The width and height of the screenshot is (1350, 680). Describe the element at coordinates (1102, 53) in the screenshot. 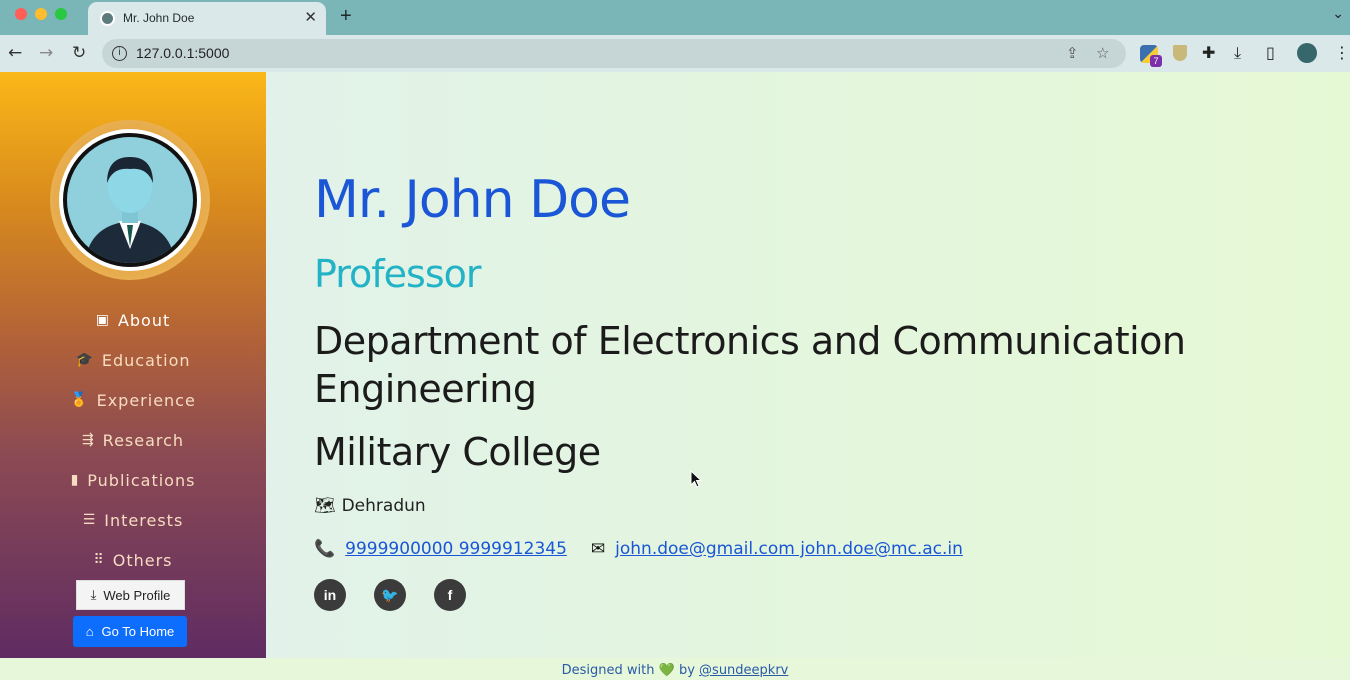

I see `bookmark-star-icon: ☆` at that location.